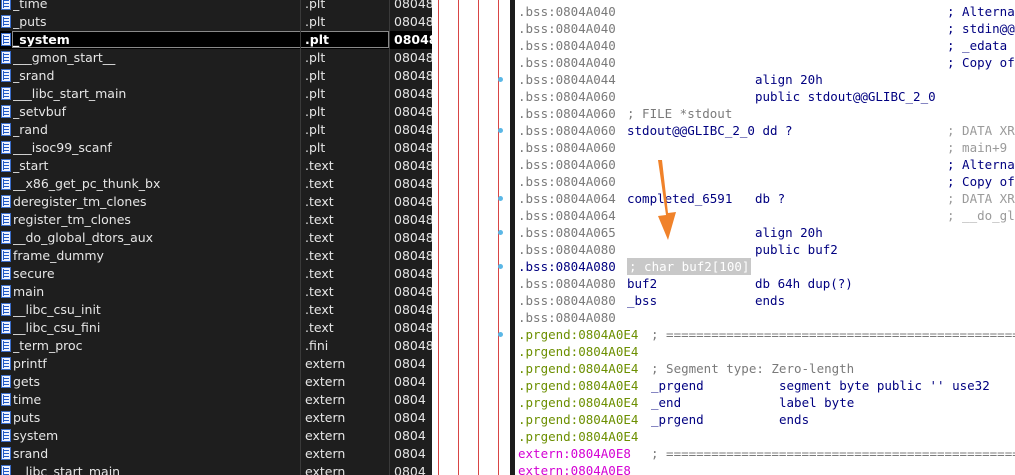 Image resolution: width=1015 pixels, height=475 pixels. I want to click on listing-line: extern:0804A0E8, so click(765, 468).